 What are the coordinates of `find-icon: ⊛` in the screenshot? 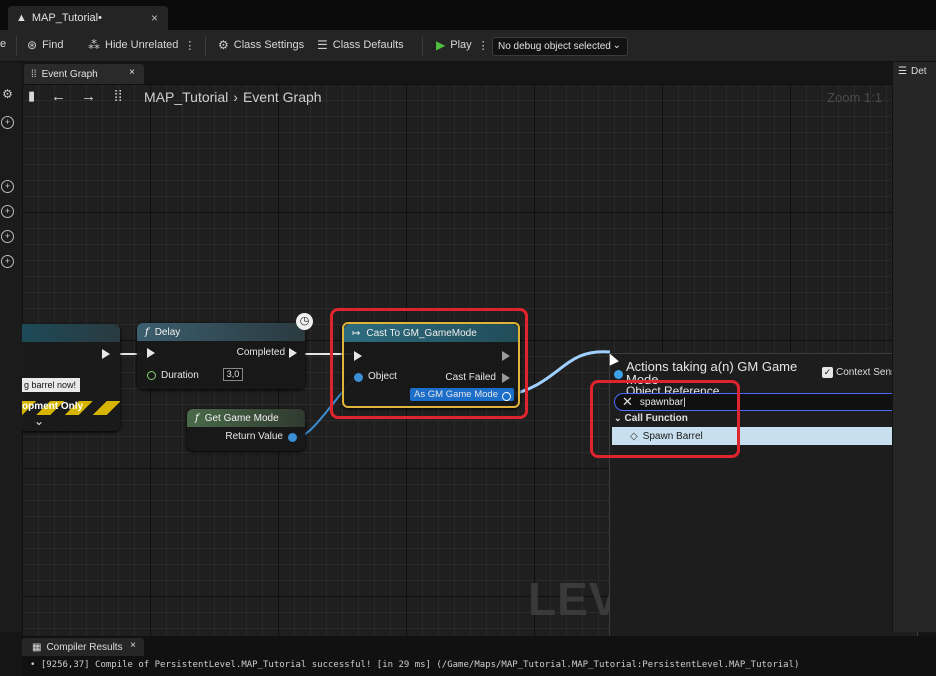 It's located at (32, 45).